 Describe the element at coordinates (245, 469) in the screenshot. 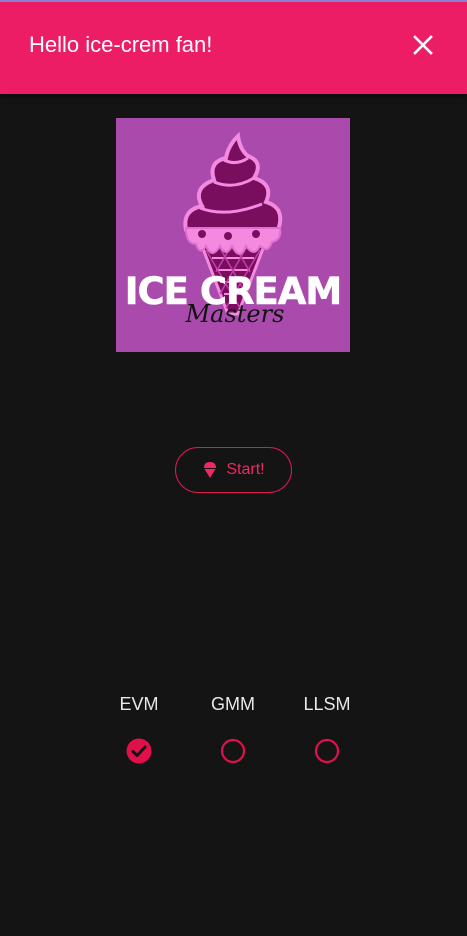

I see `start-button-label: Start!` at that location.